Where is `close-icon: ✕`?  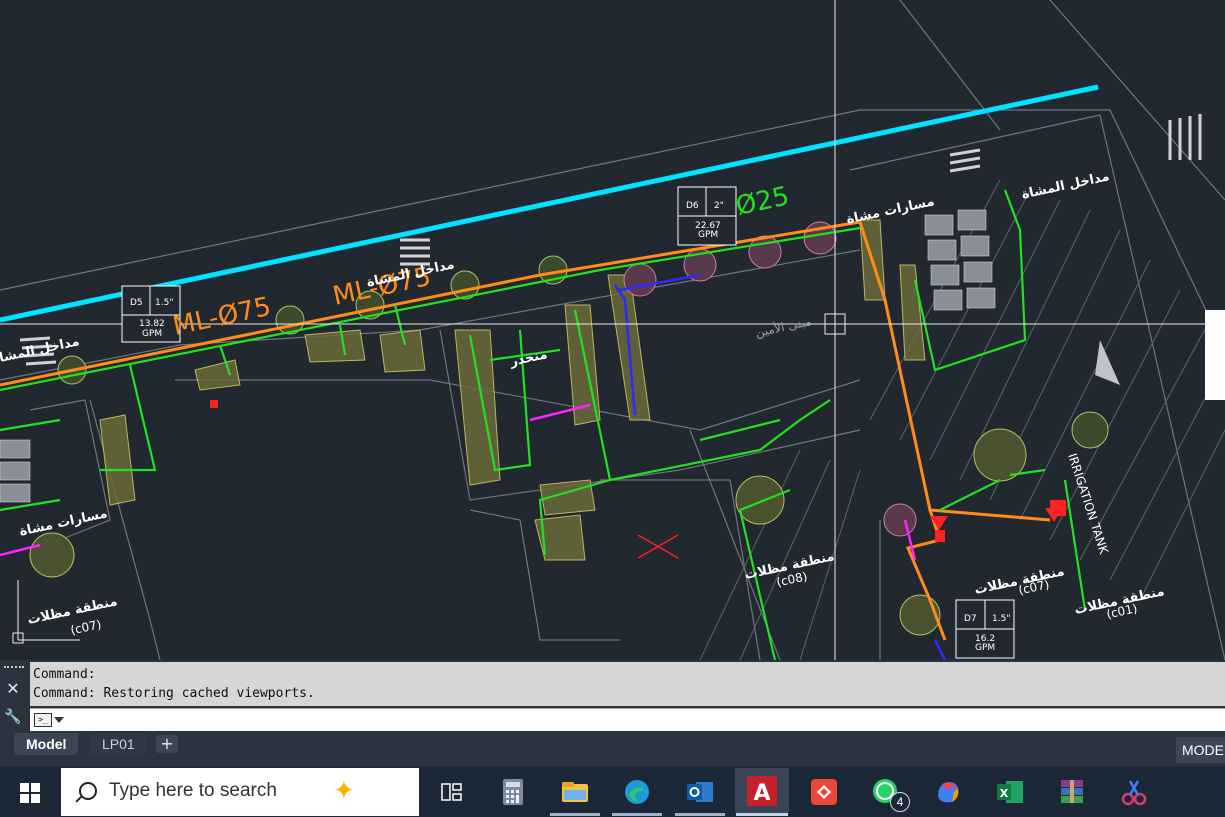
close-icon: ✕ is located at coordinates (13, 689).